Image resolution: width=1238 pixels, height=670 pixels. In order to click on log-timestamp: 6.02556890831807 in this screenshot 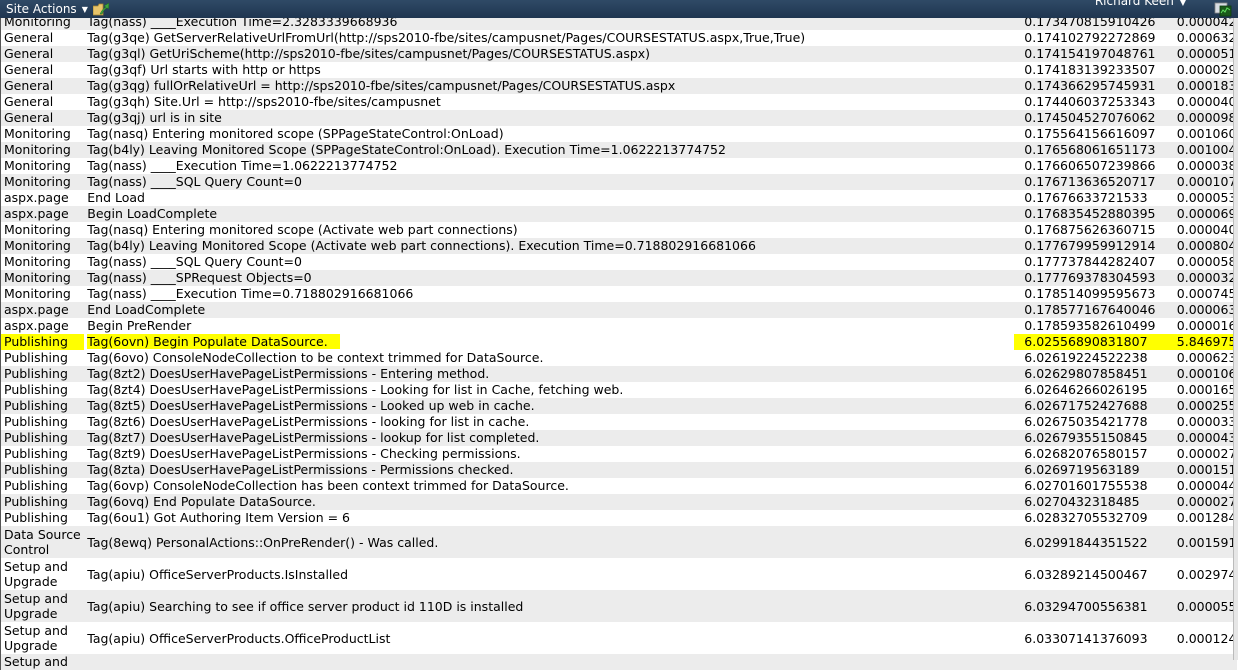, I will do `click(1093, 342)`.